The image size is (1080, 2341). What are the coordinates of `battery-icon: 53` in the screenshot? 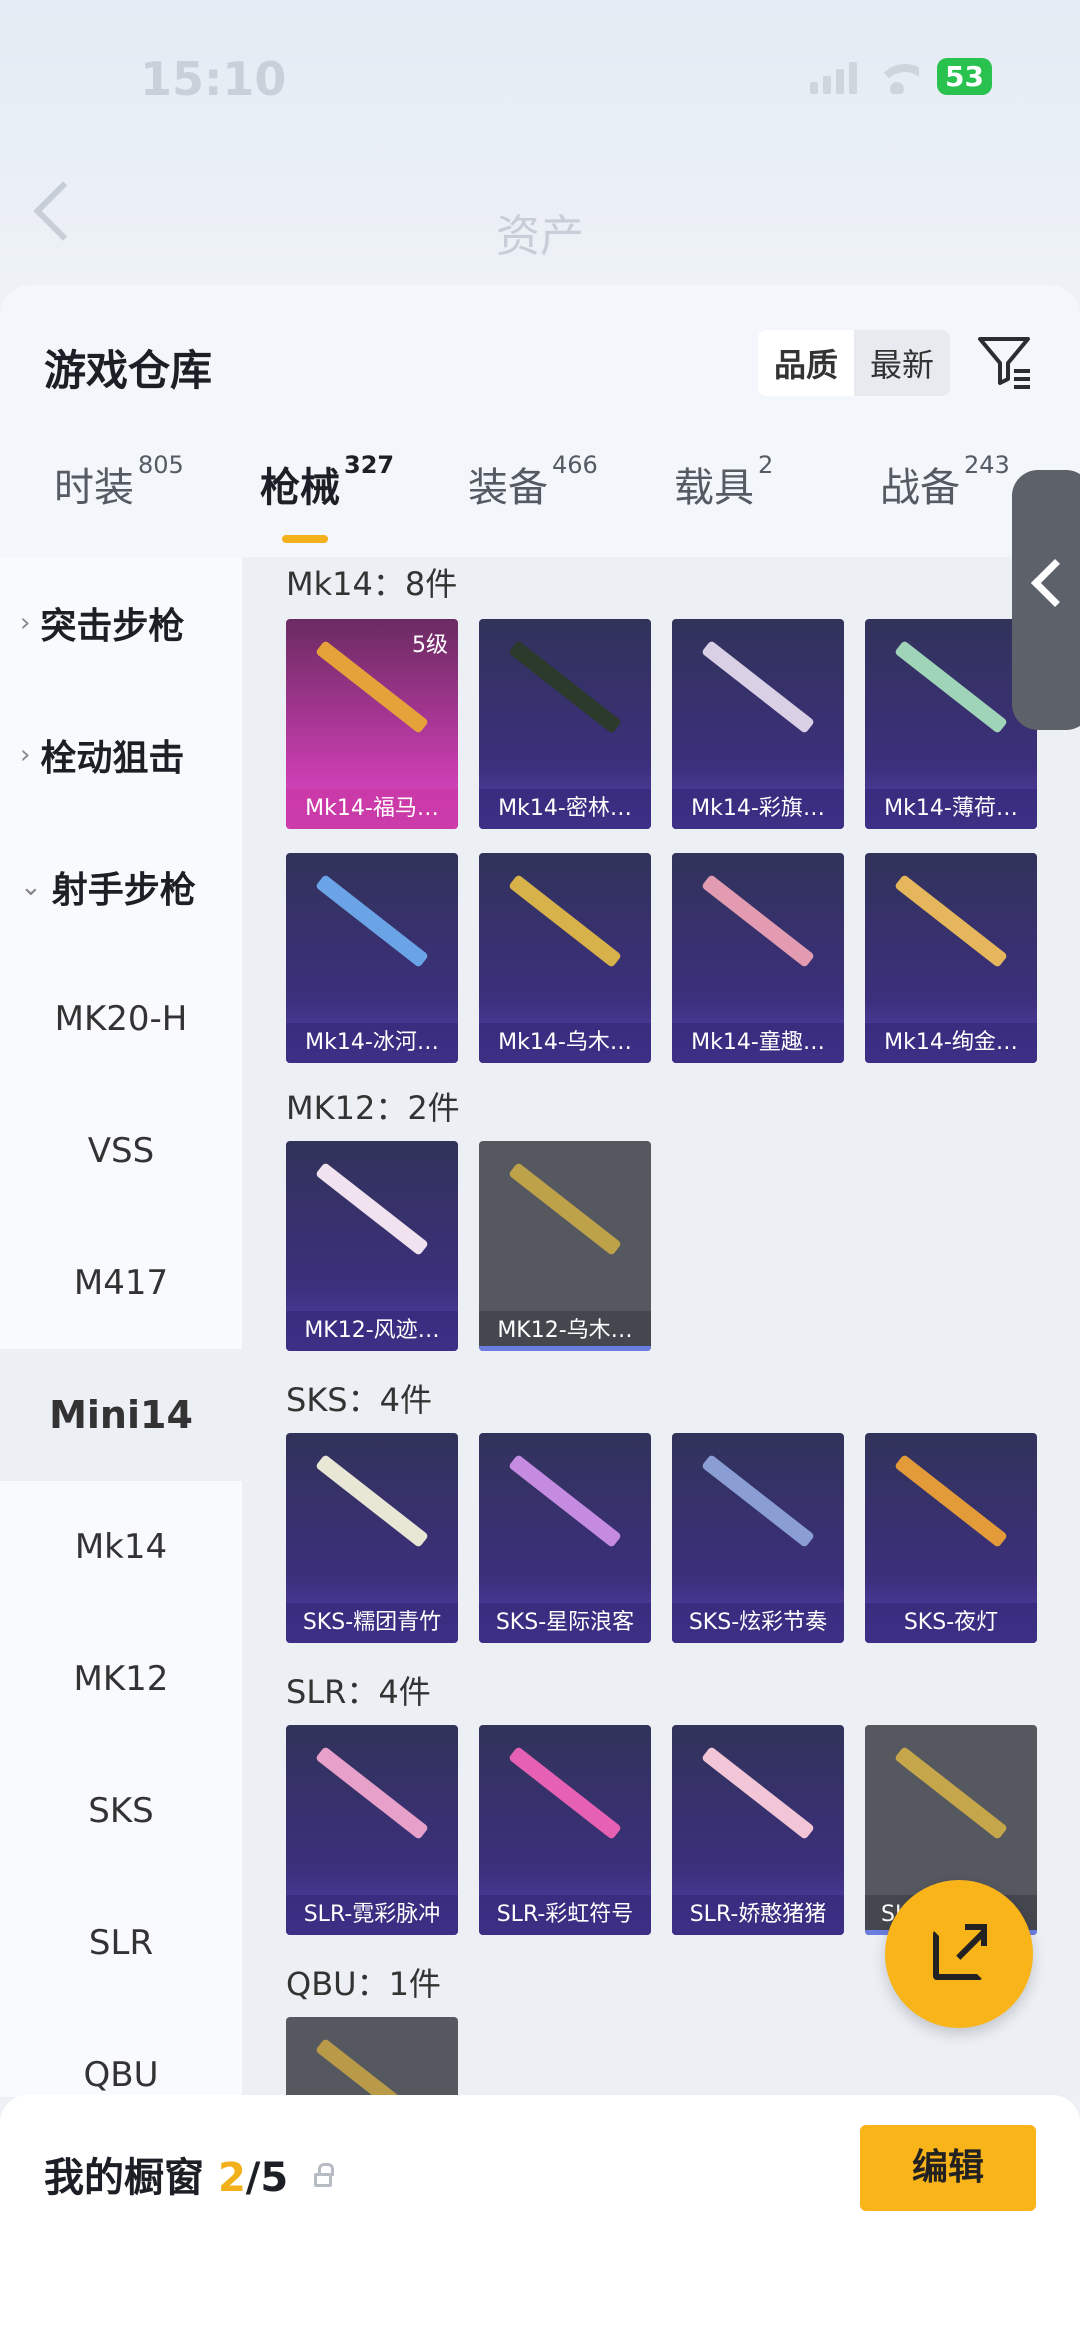 It's located at (964, 76).